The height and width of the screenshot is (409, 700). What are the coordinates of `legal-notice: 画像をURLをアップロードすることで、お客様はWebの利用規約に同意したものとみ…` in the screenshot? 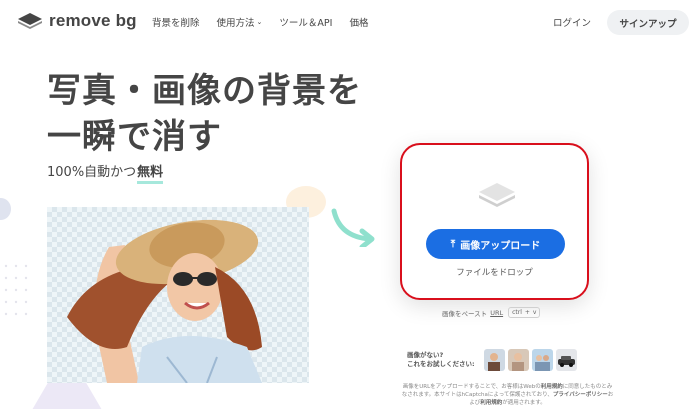 It's located at (507, 395).